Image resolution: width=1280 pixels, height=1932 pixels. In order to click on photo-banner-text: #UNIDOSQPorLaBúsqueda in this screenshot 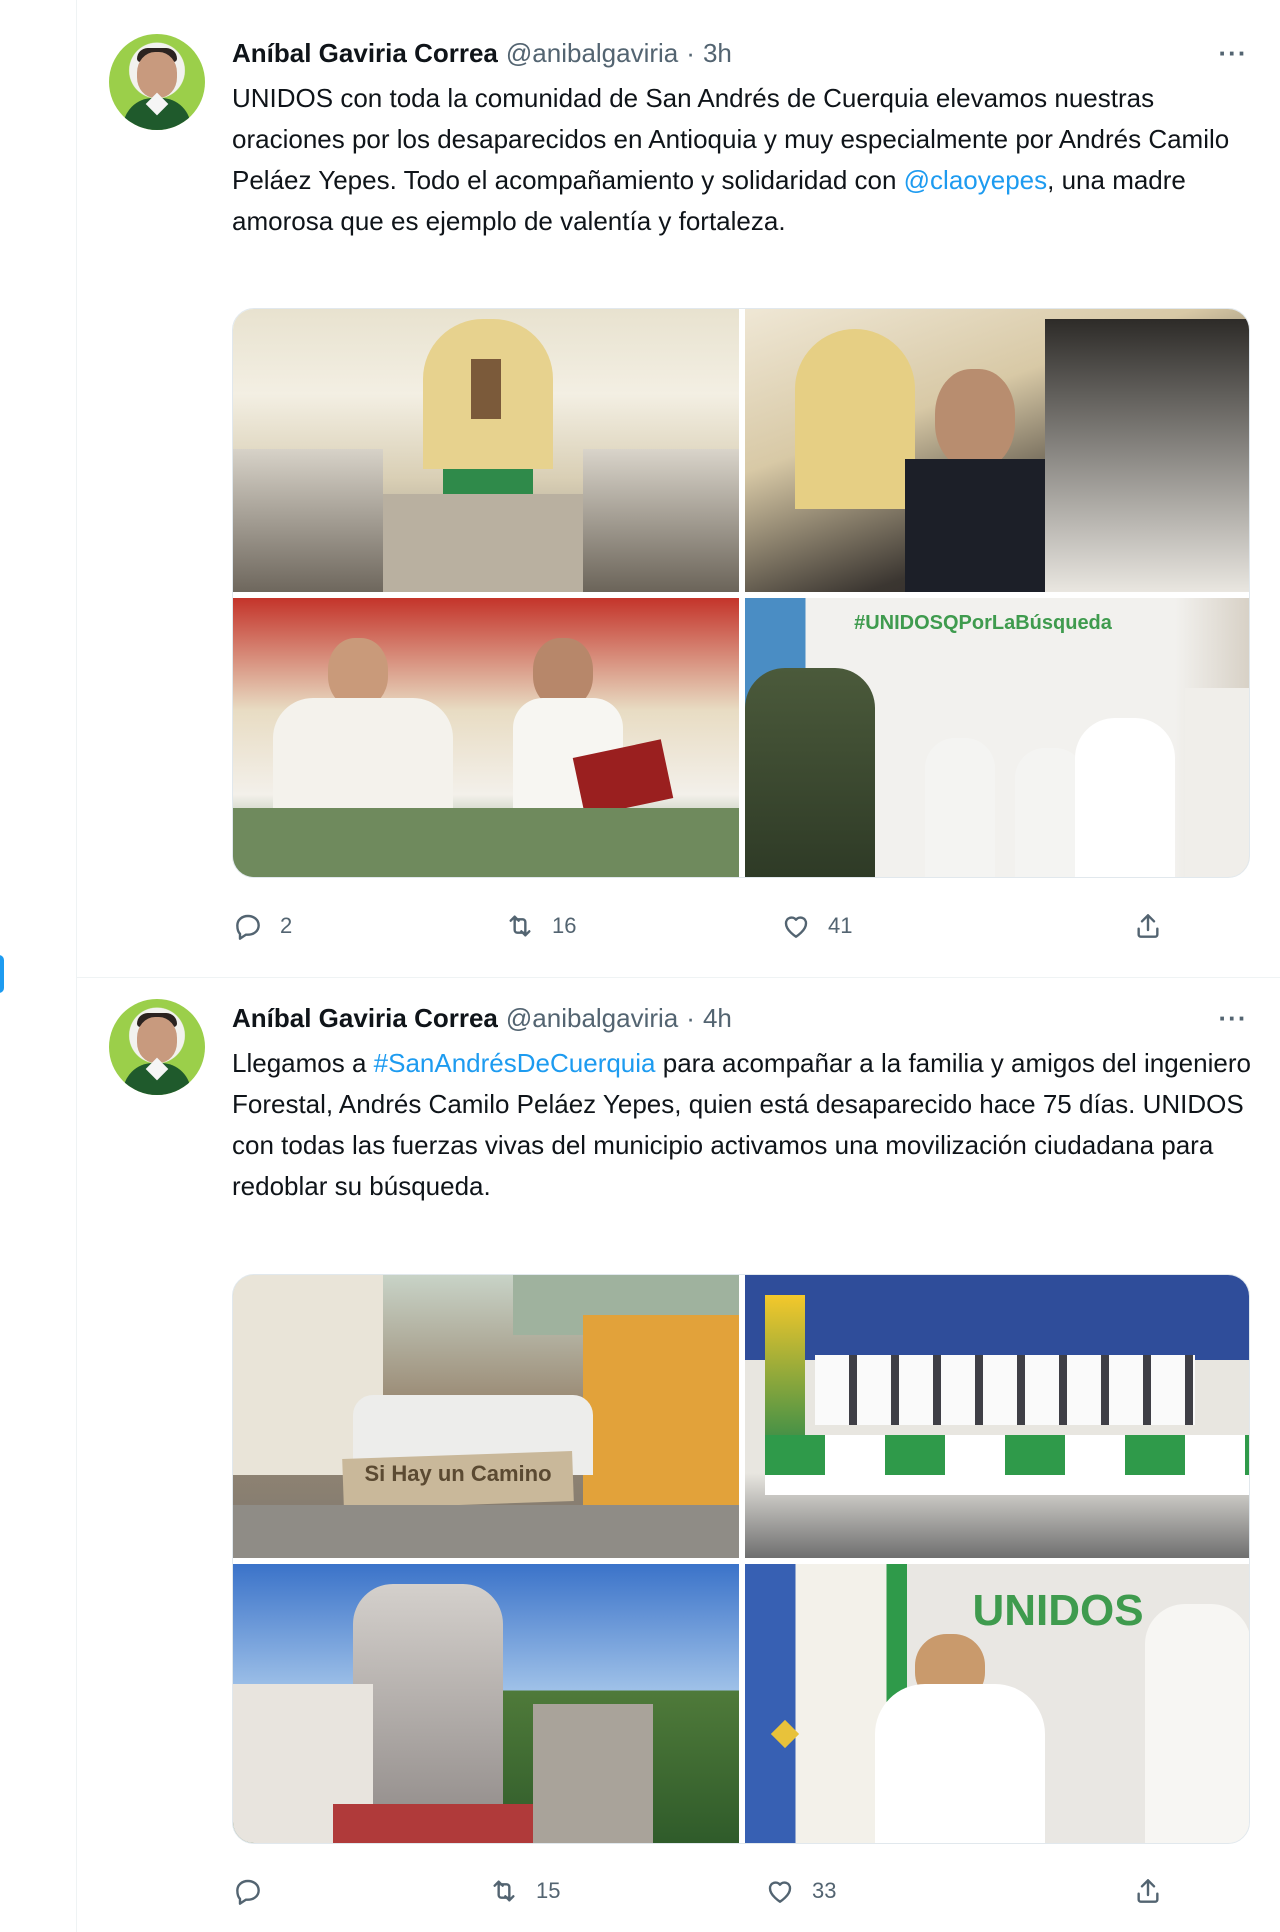, I will do `click(983, 623)`.